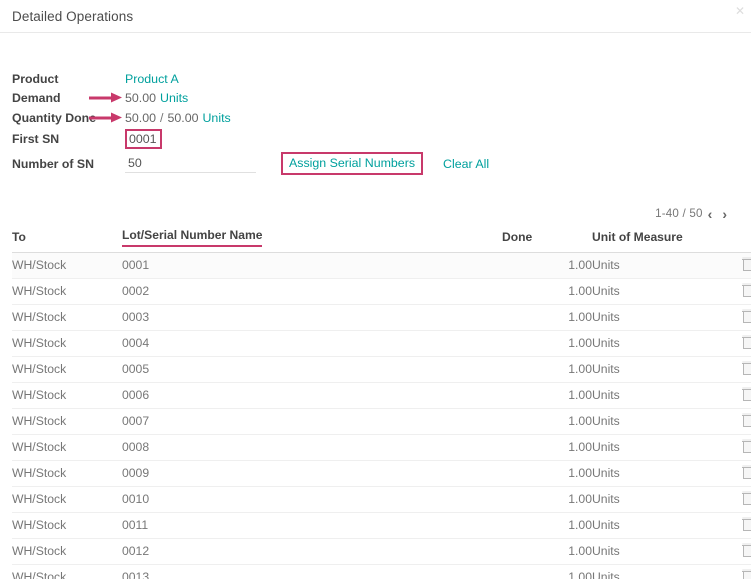  I want to click on form-row-product: Product Product A, so click(375, 79).